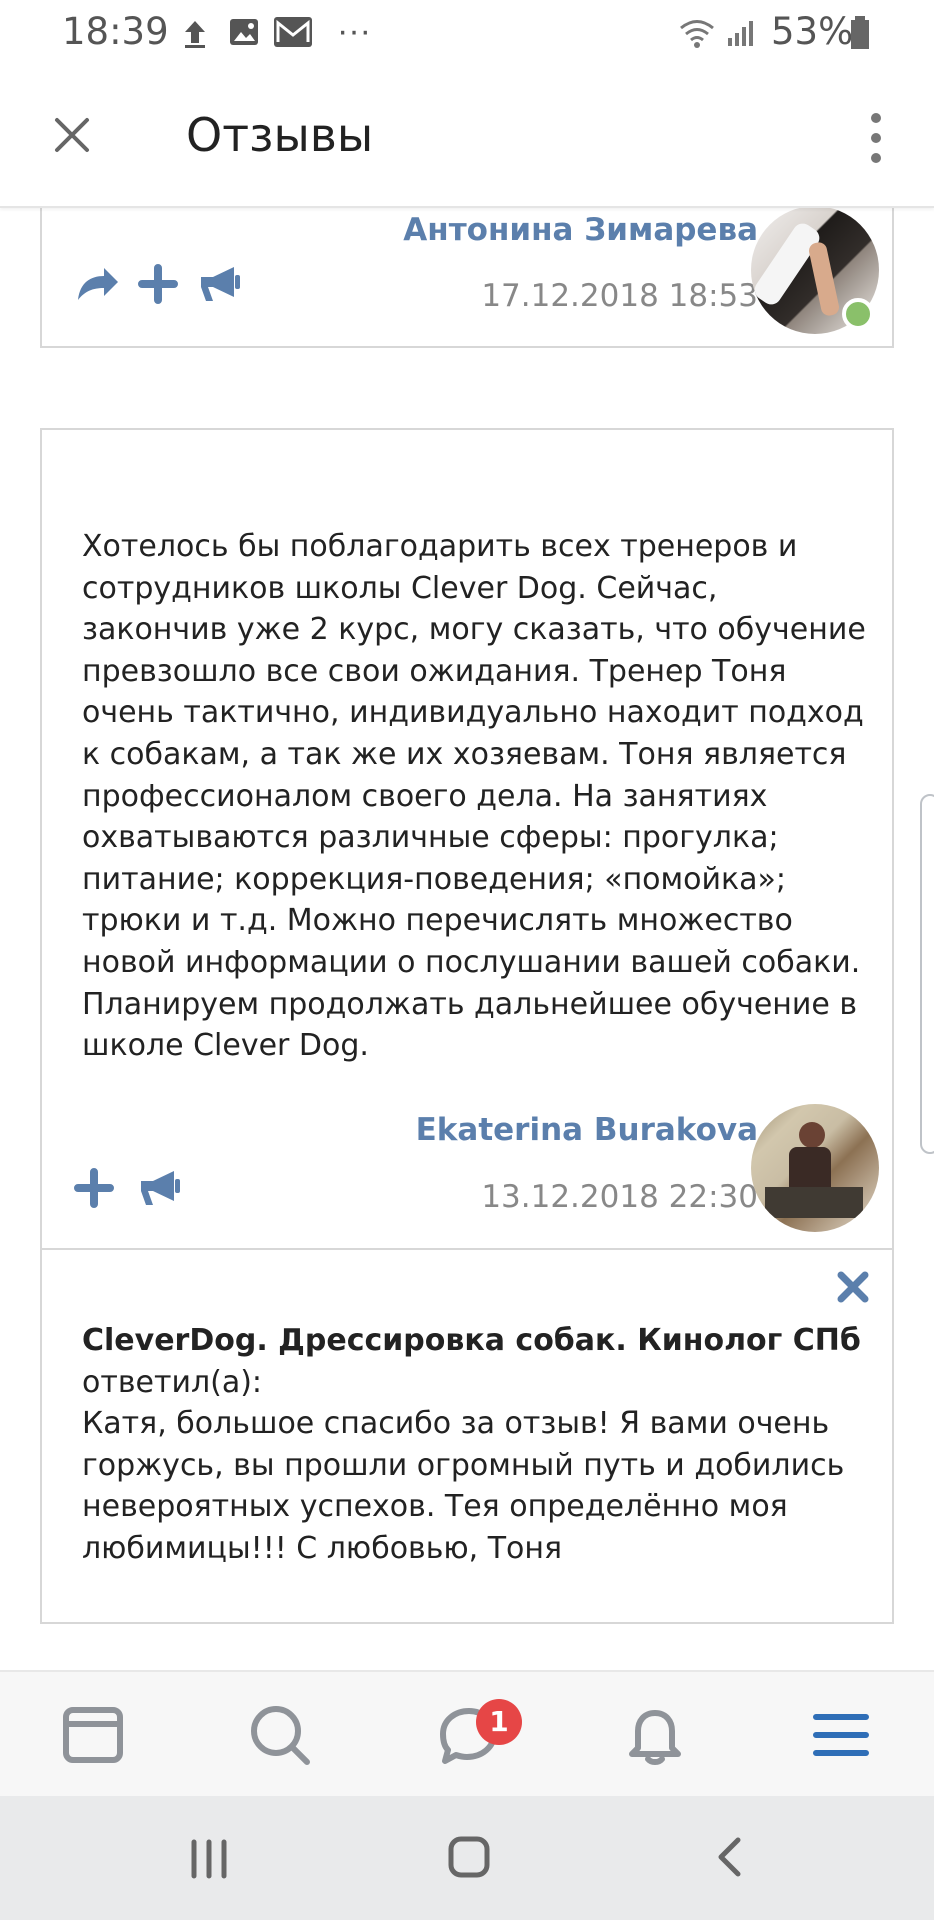 This screenshot has height=1920, width=934. What do you see at coordinates (858, 314) in the screenshot?
I see `online-status-indicator` at bounding box center [858, 314].